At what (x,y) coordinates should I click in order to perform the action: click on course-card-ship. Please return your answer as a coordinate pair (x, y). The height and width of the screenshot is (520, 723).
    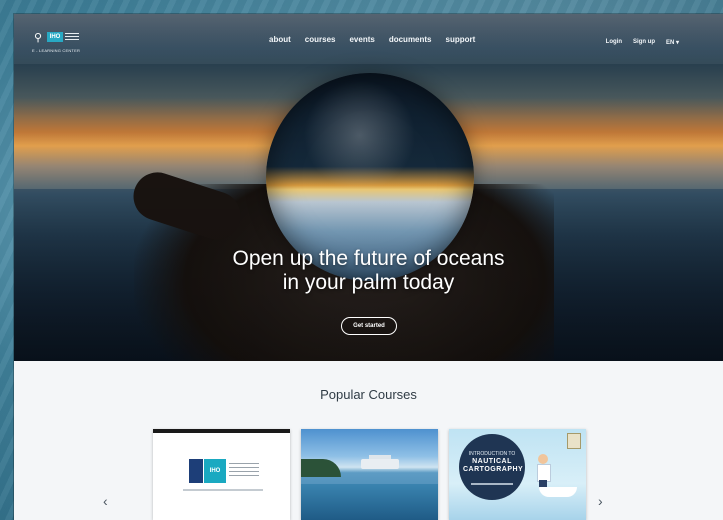
    Looking at the image, I should click on (369, 474).